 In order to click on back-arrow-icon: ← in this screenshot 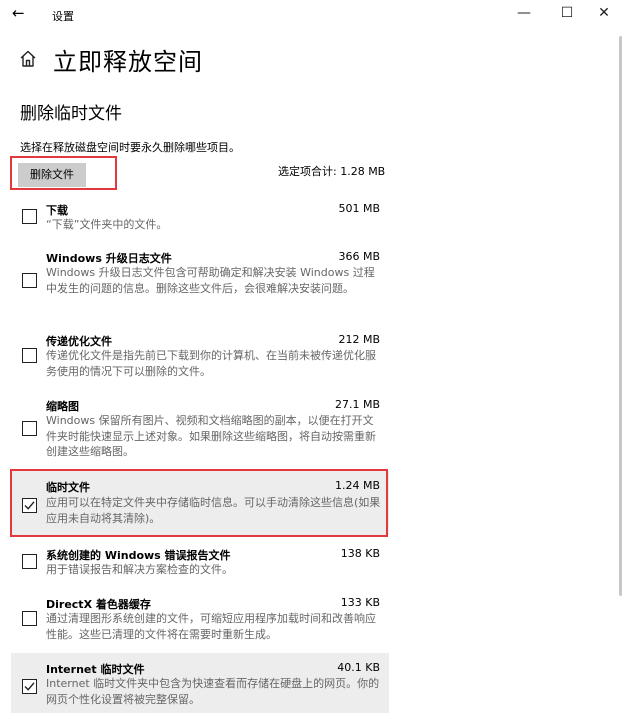, I will do `click(18, 13)`.